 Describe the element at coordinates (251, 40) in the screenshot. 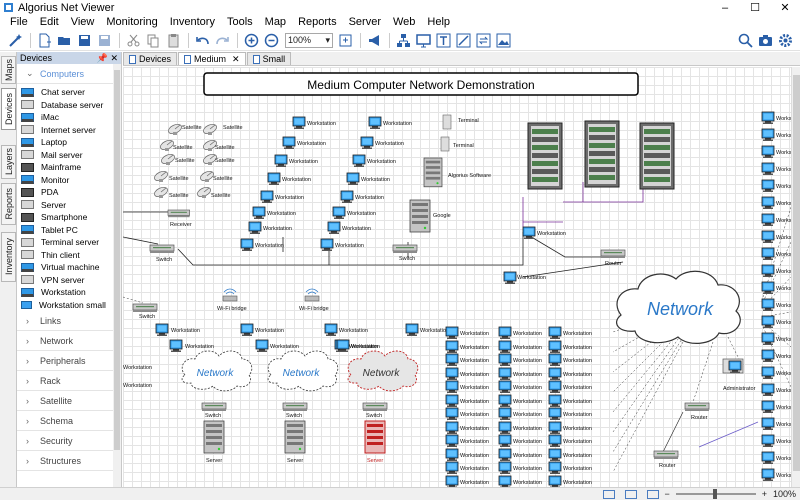

I see `zoom-in-button` at that location.